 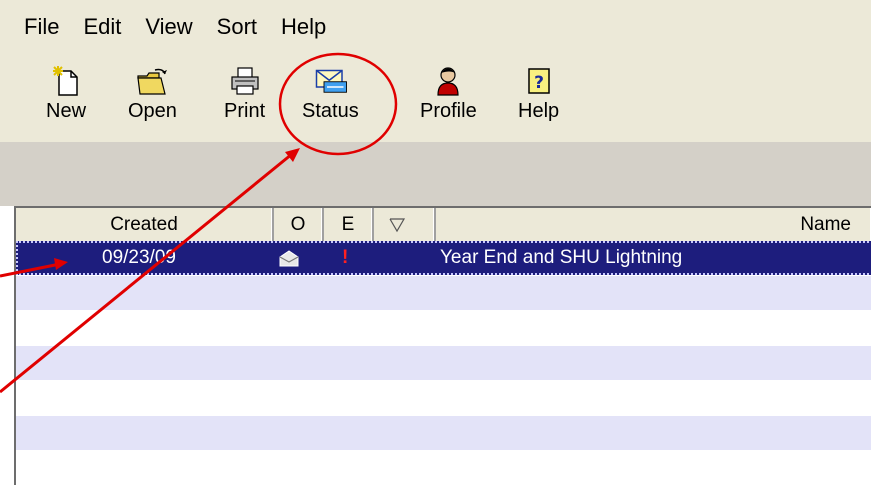 What do you see at coordinates (102, 27) in the screenshot?
I see `menu-edit: Edit` at bounding box center [102, 27].